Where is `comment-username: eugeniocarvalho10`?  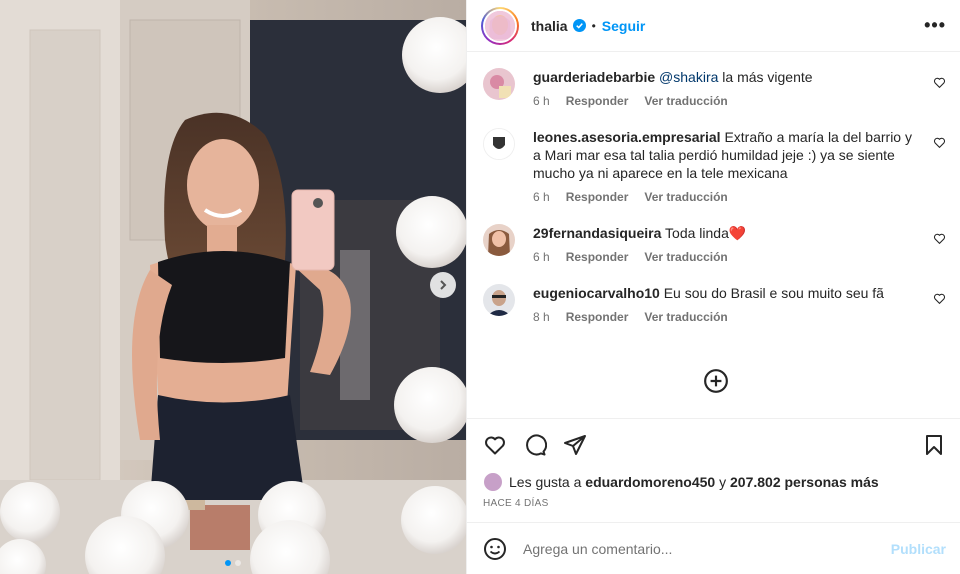 comment-username: eugeniocarvalho10 is located at coordinates (596, 293).